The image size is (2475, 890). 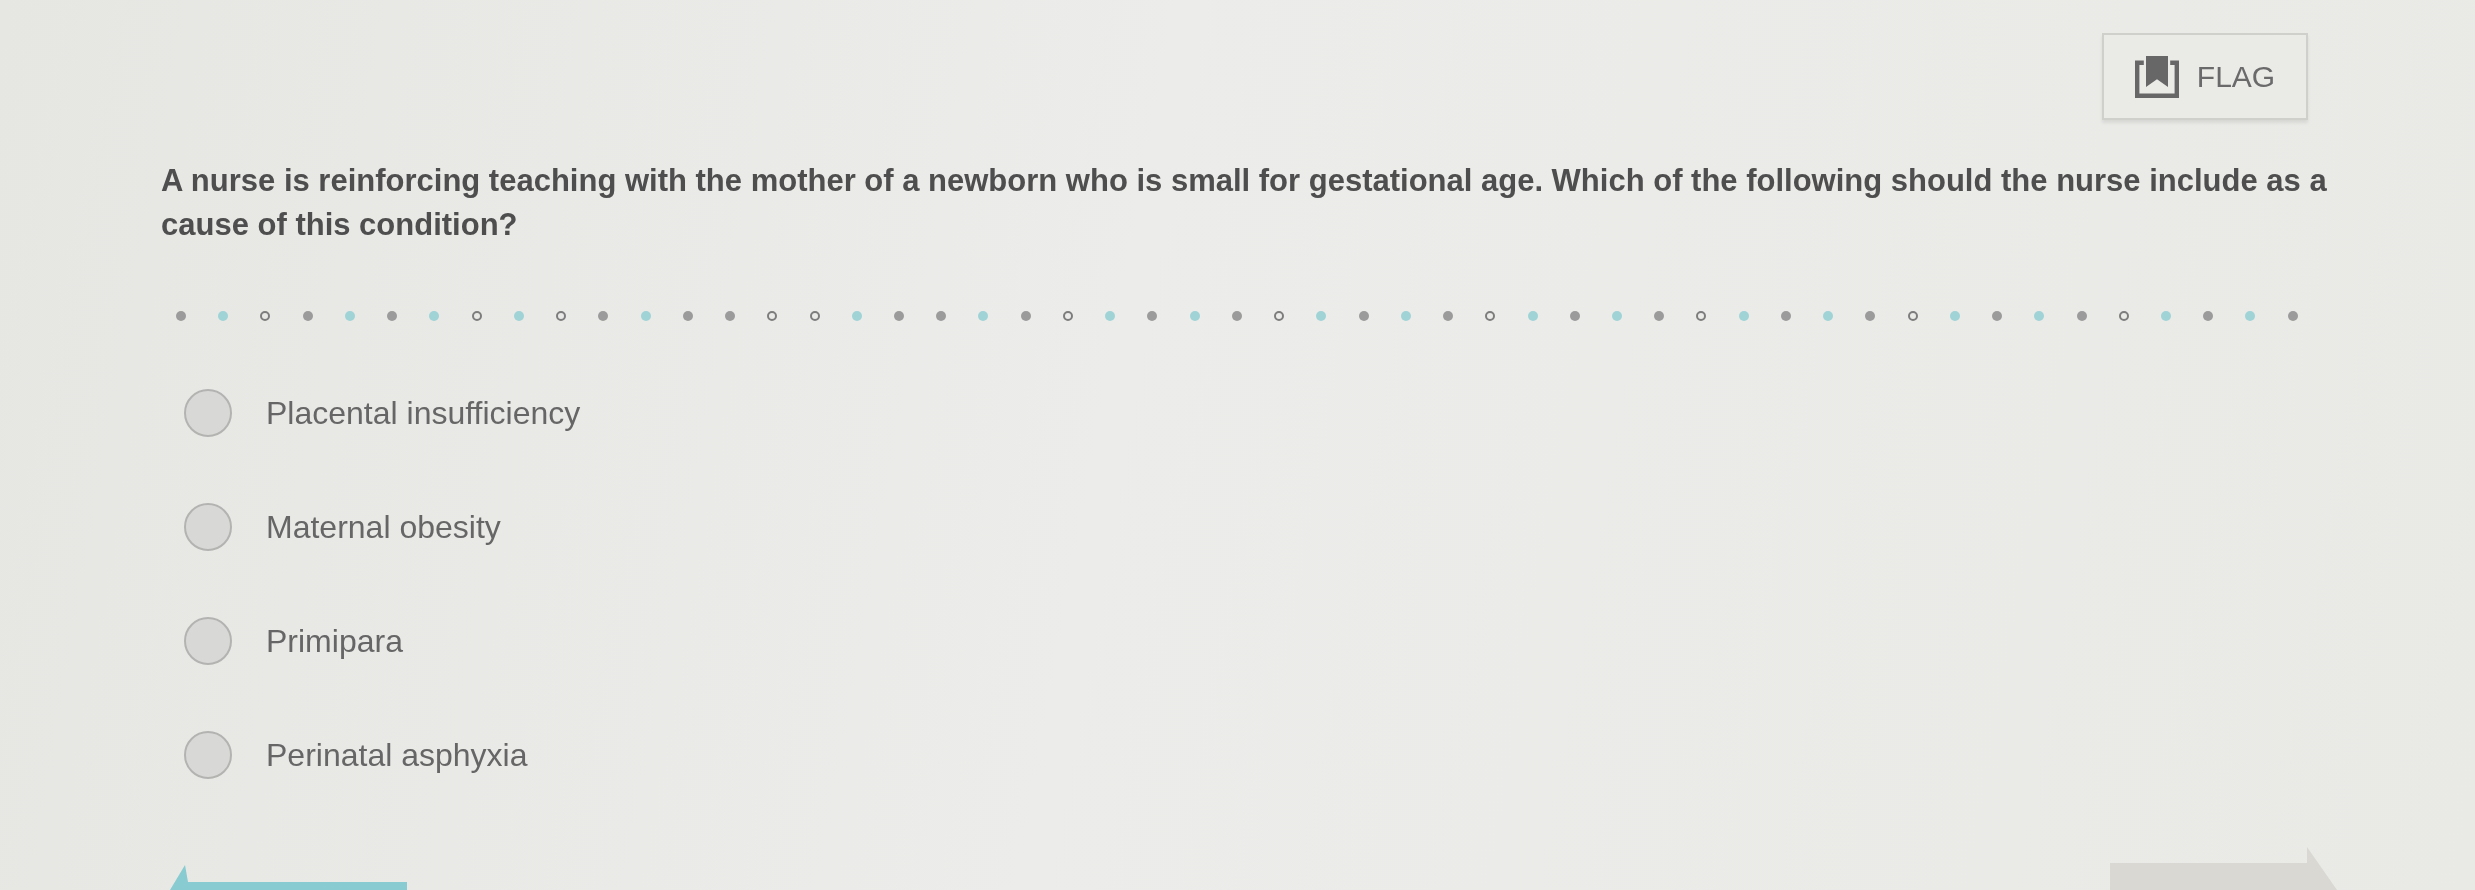 I want to click on answer-option: Perinatal asphyxia, so click(x=397, y=755).